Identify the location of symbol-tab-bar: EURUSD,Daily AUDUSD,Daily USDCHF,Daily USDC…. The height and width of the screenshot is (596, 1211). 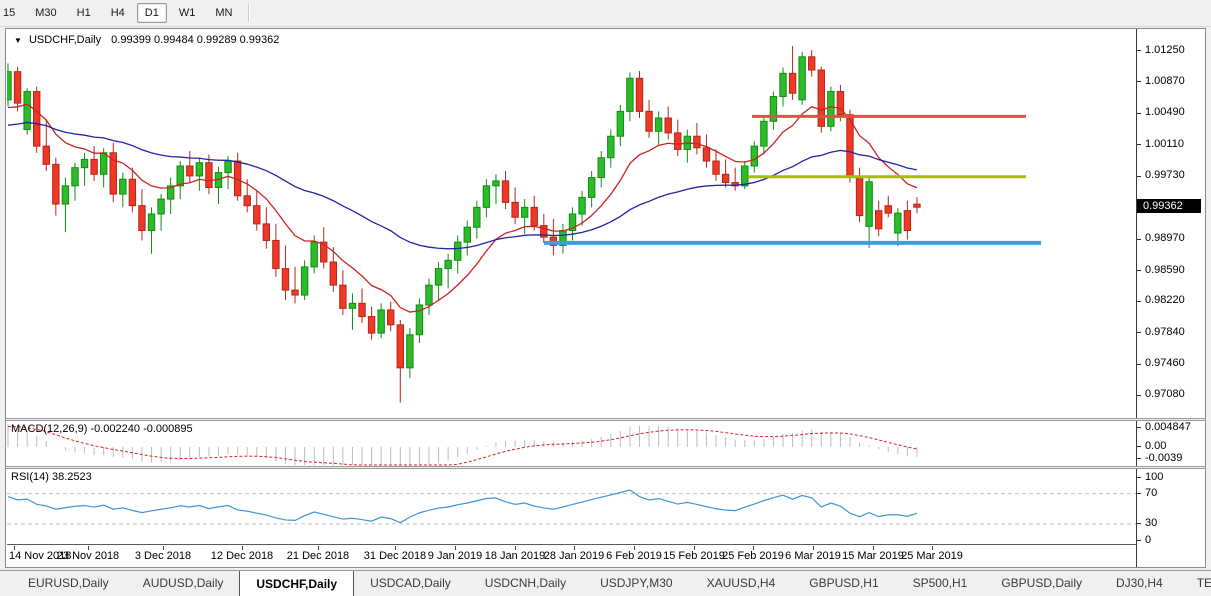
(605, 583).